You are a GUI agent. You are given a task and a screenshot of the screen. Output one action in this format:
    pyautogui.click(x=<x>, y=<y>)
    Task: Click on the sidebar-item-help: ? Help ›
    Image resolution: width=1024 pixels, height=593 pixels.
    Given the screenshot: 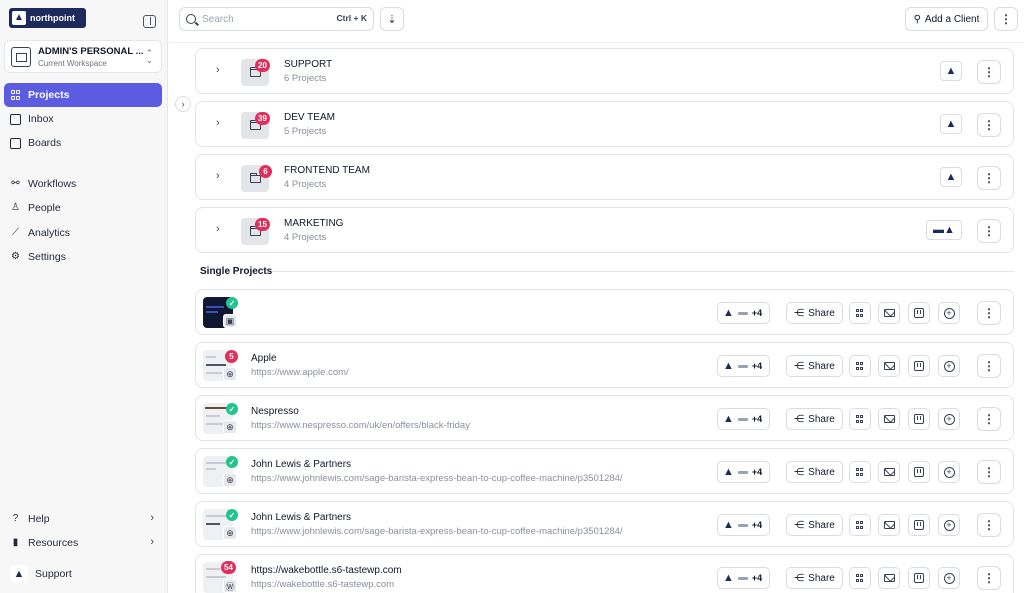 What is the action you would take?
    pyautogui.click(x=83, y=519)
    